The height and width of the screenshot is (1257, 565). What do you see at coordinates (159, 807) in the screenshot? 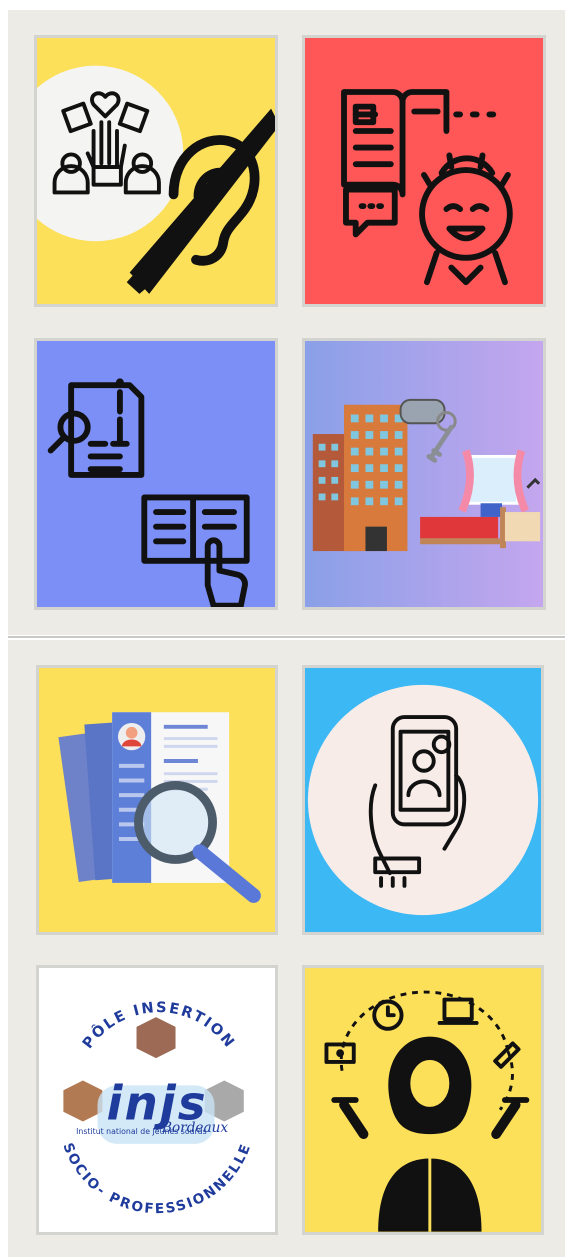
I see `cv-search-icon` at bounding box center [159, 807].